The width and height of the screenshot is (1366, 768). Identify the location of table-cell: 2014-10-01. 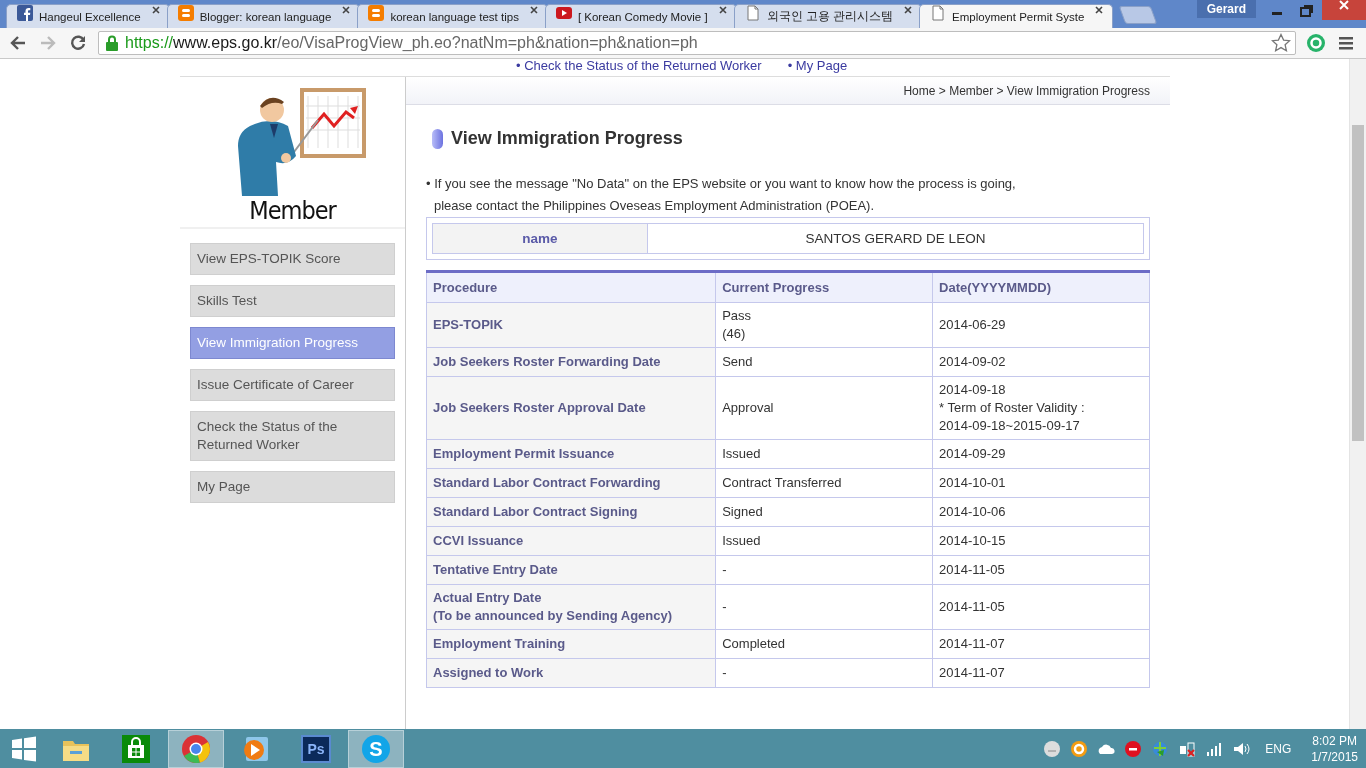
(1041, 483).